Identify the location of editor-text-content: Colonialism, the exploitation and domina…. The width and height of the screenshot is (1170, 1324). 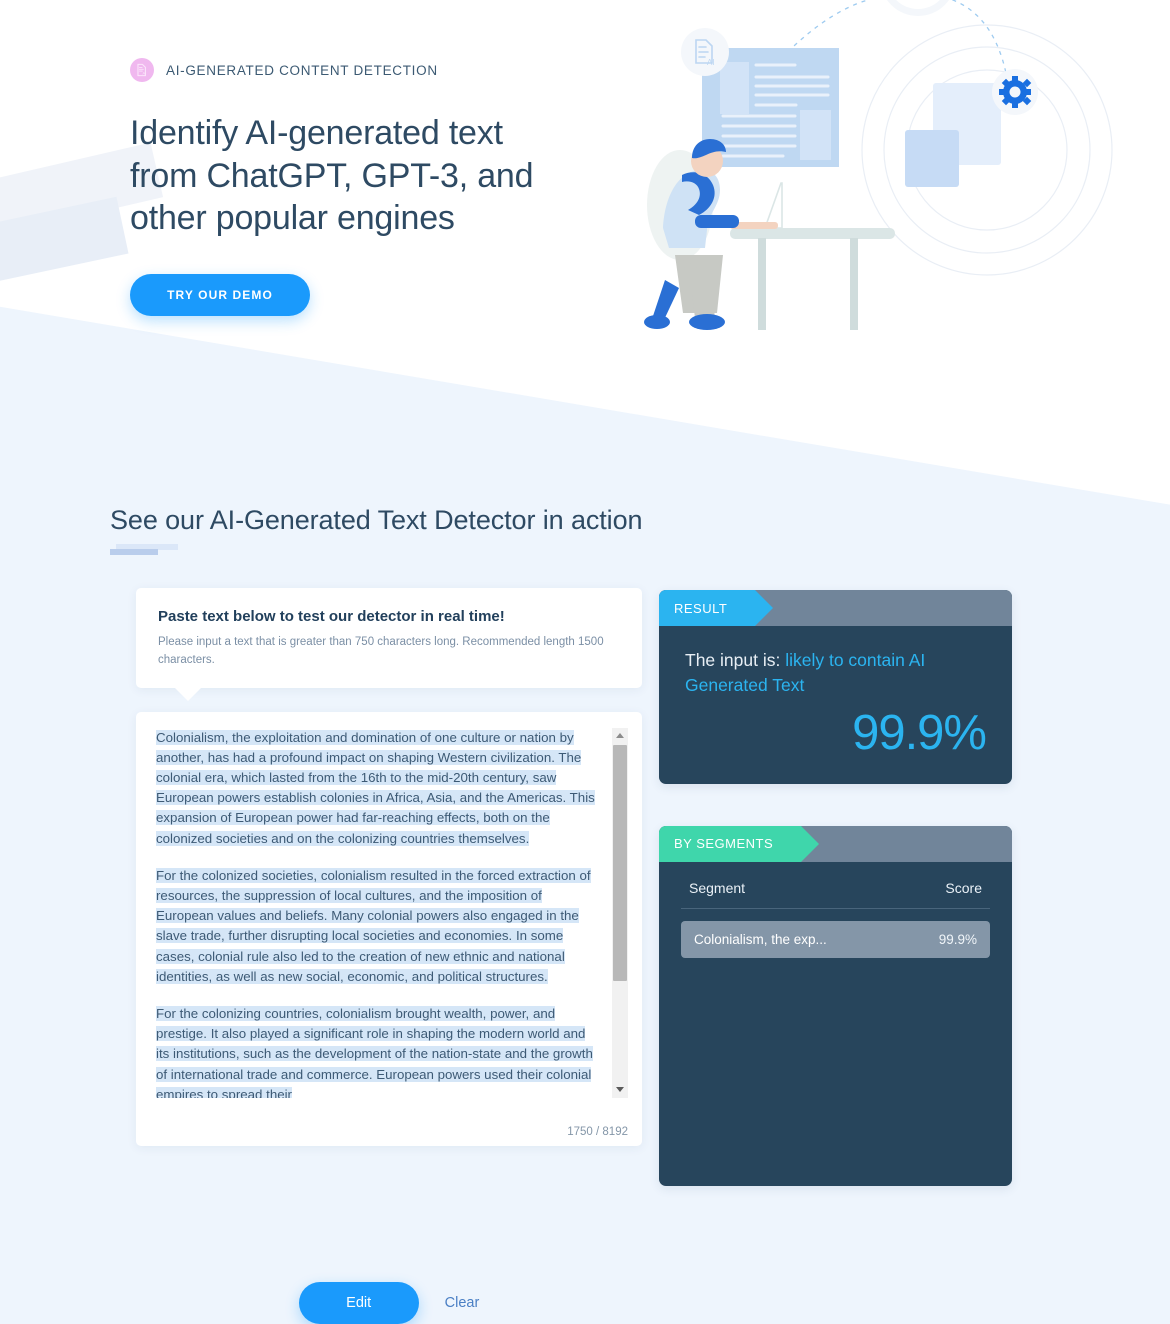
(379, 913).